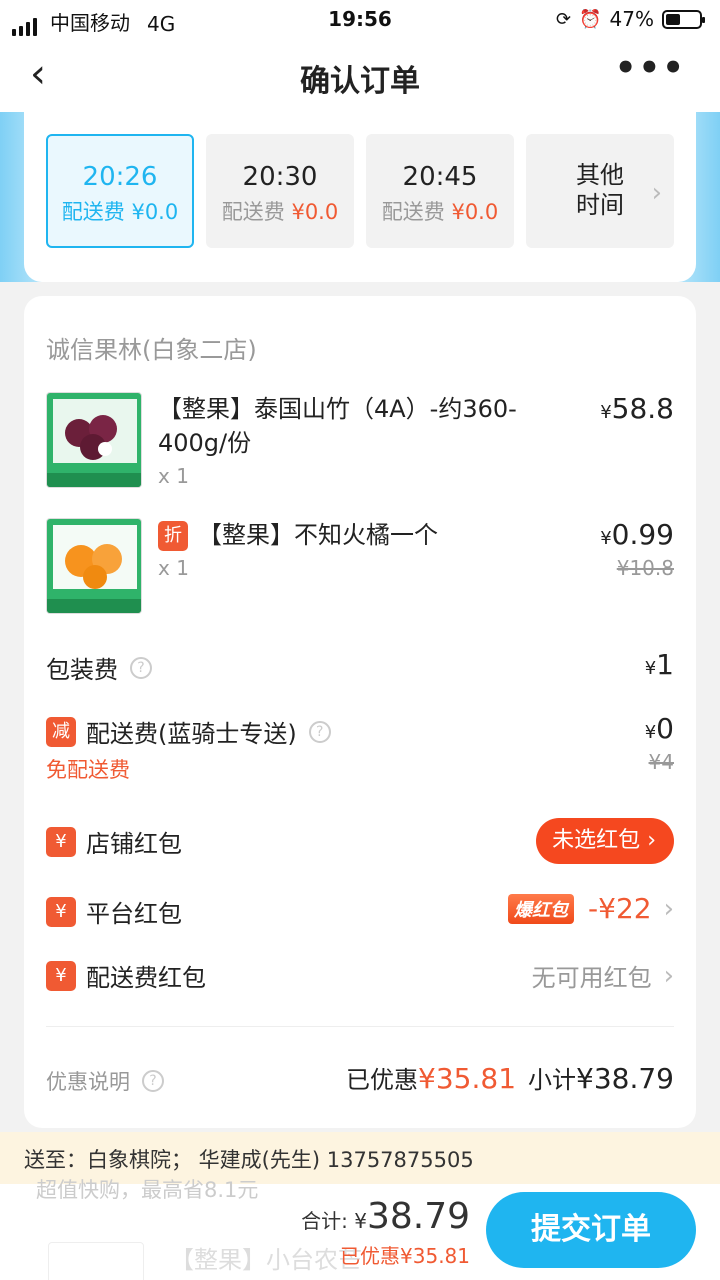 Image resolution: width=720 pixels, height=1280 pixels. I want to click on delivery-coupon-row: ¥ 配送费红包, so click(126, 975).